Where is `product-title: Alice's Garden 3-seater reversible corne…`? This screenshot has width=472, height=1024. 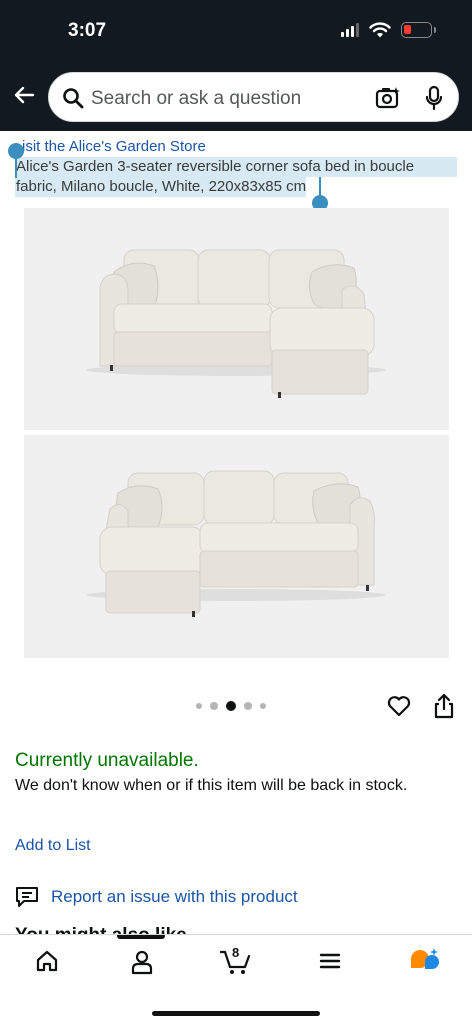
product-title: Alice's Garden 3-seater reversible corne… is located at coordinates (236, 177).